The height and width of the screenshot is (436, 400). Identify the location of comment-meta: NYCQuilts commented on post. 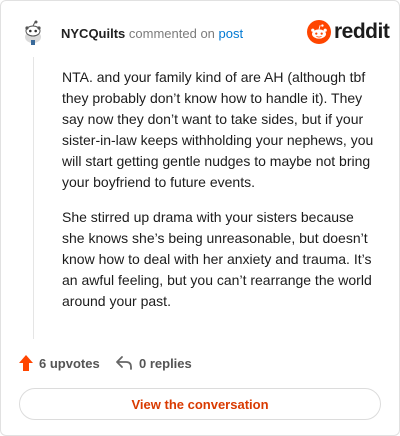
(152, 33).